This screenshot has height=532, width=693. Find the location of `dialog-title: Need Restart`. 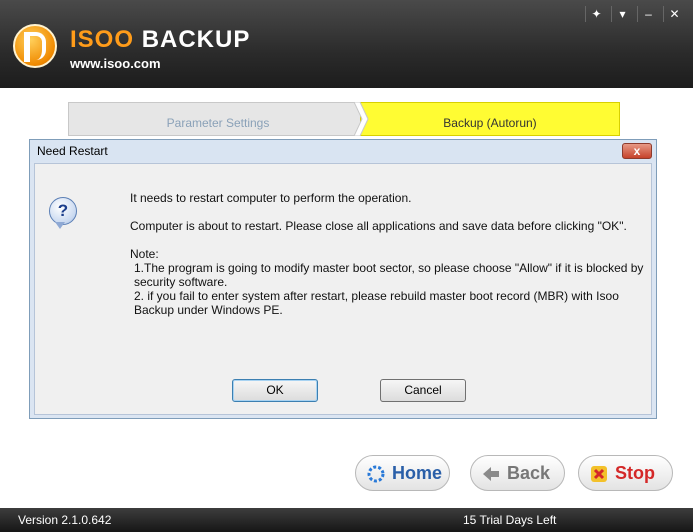

dialog-title: Need Restart is located at coordinates (72, 151).